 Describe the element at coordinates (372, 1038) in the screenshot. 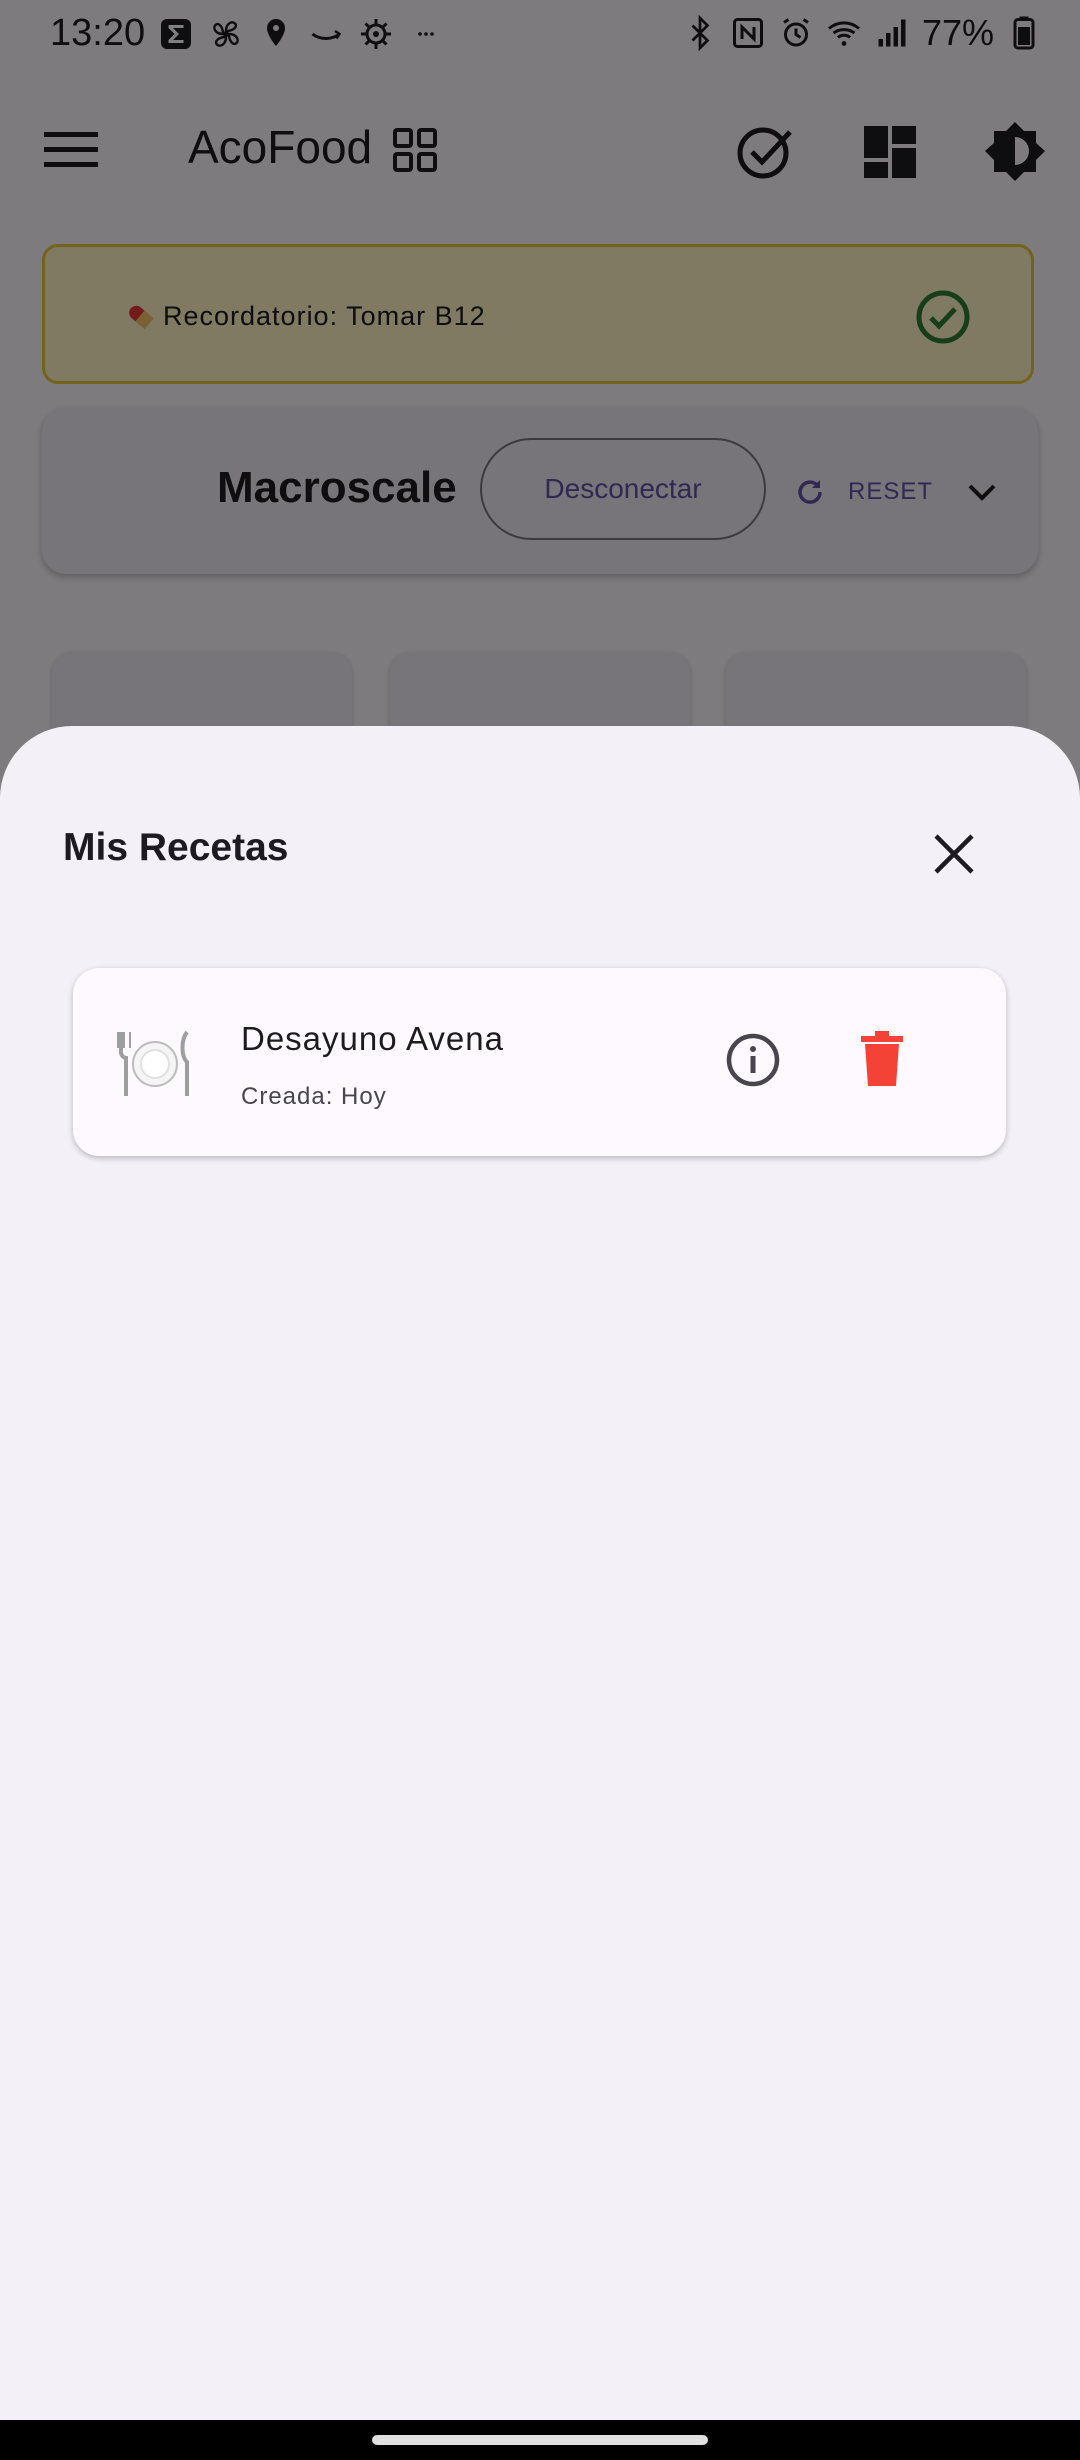

I see `recipe-name: Desayuno Avena` at that location.